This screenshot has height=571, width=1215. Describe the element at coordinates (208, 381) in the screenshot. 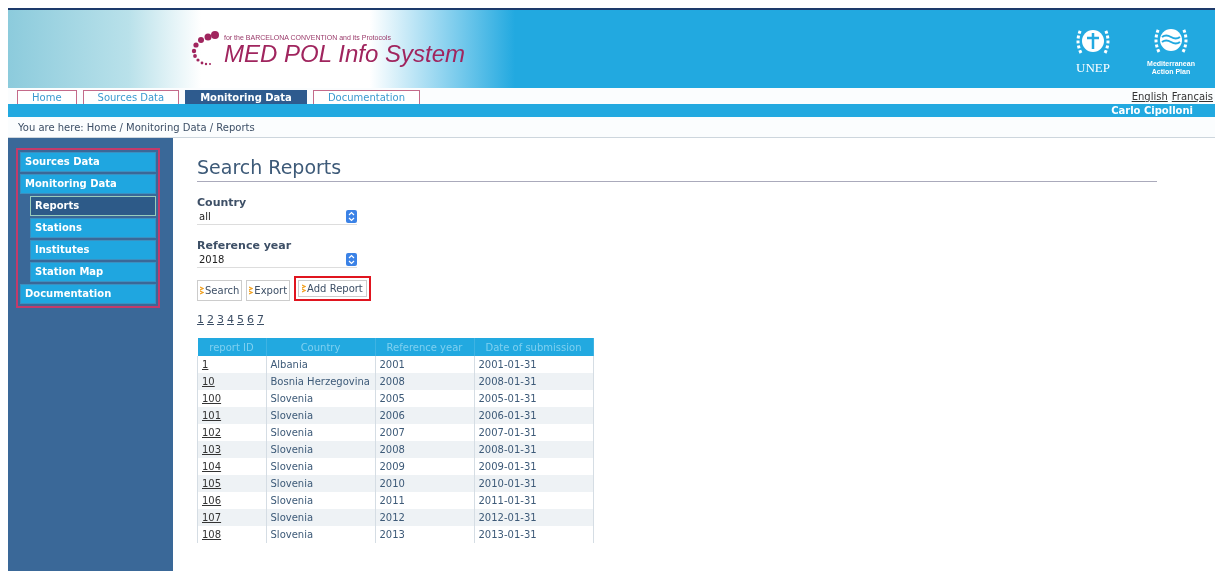

I see `report-id-link: 10` at that location.